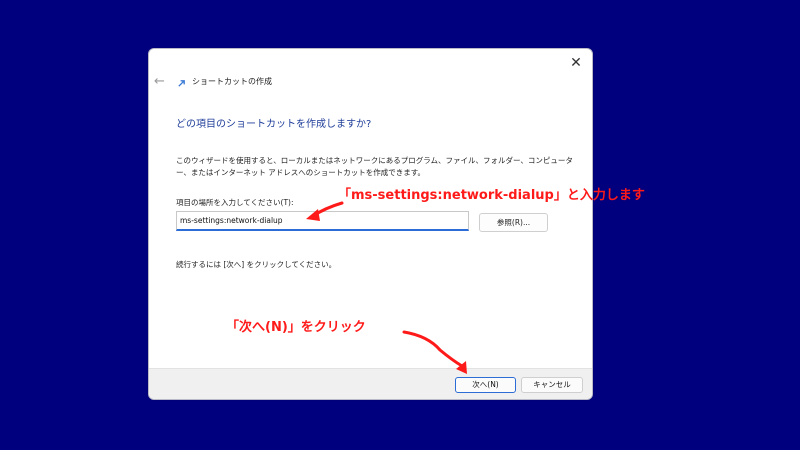 This screenshot has height=450, width=800. I want to click on annotation-arrows, so click(386, 287).